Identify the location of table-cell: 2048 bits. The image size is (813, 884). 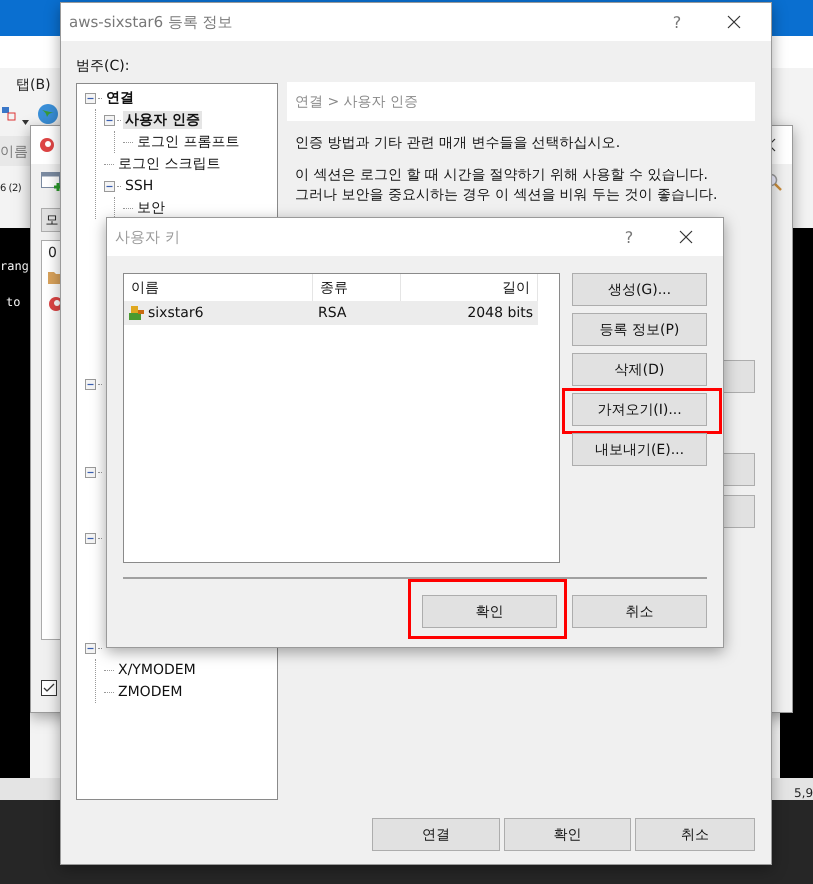
(469, 313).